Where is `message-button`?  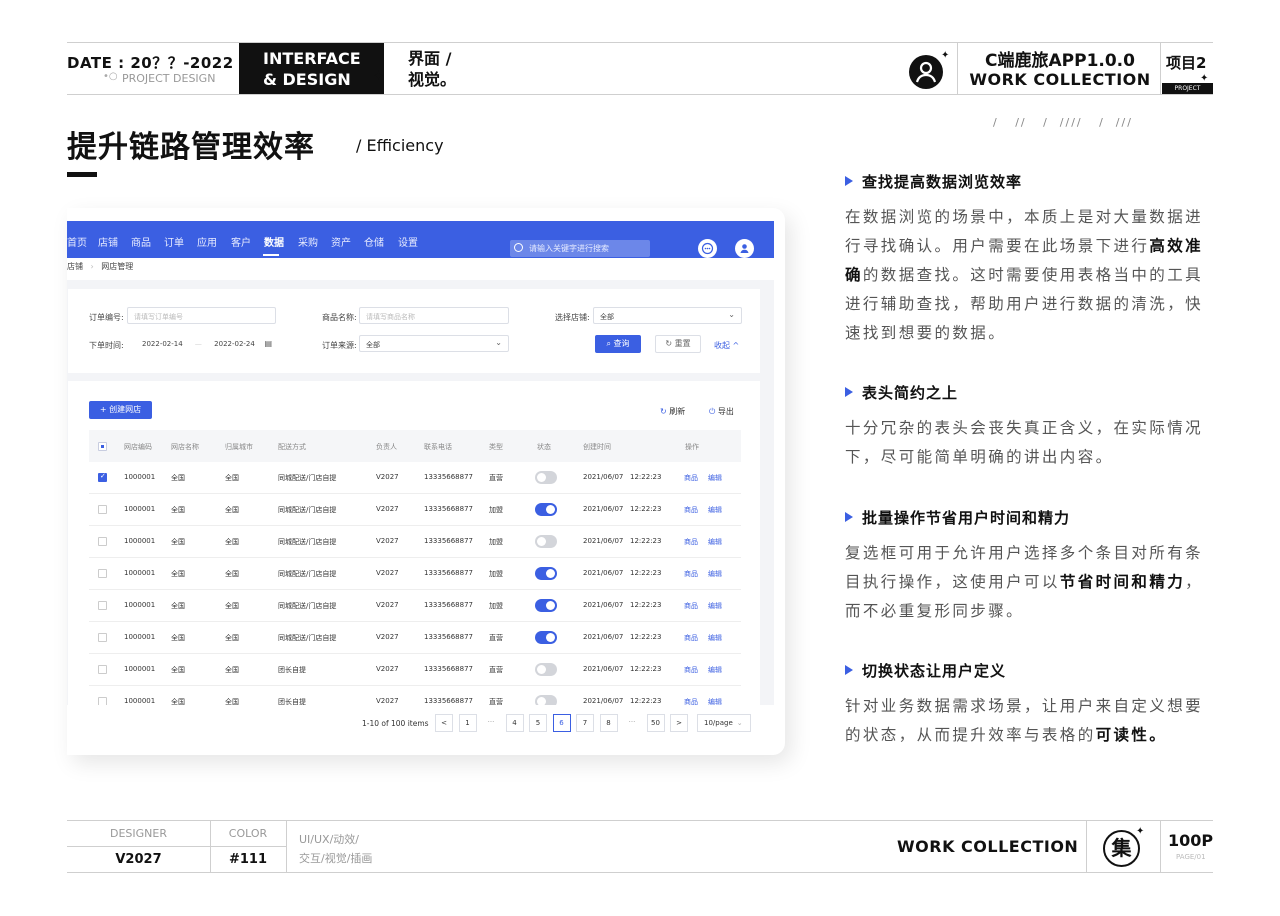
message-button is located at coordinates (707, 248).